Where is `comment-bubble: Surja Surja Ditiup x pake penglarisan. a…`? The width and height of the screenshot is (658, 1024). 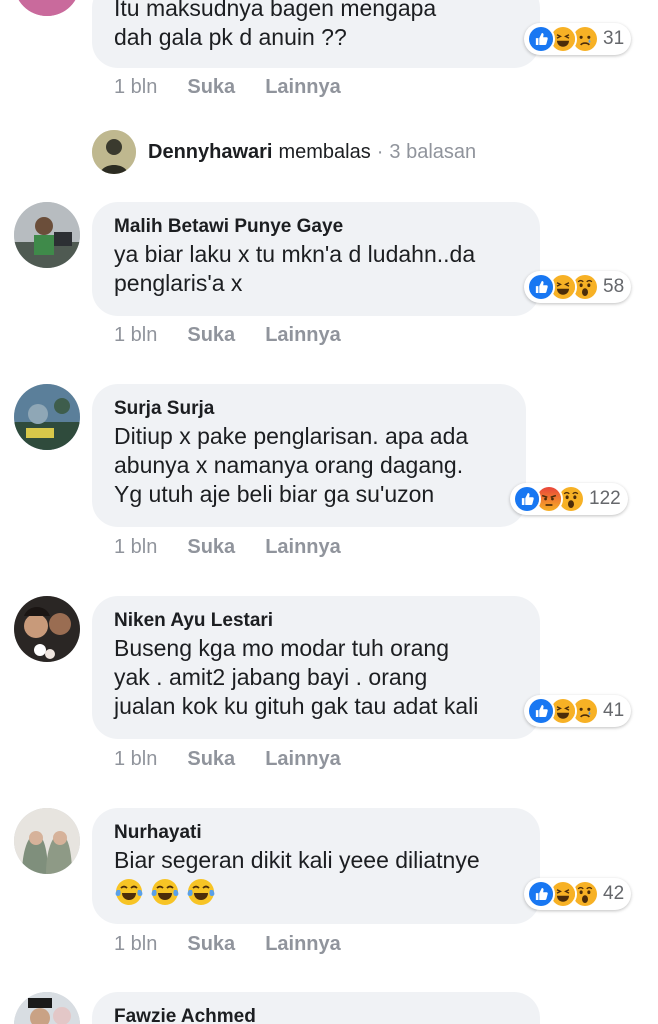
comment-bubble: Surja Surja Ditiup x pake penglarisan. a… is located at coordinates (309, 455).